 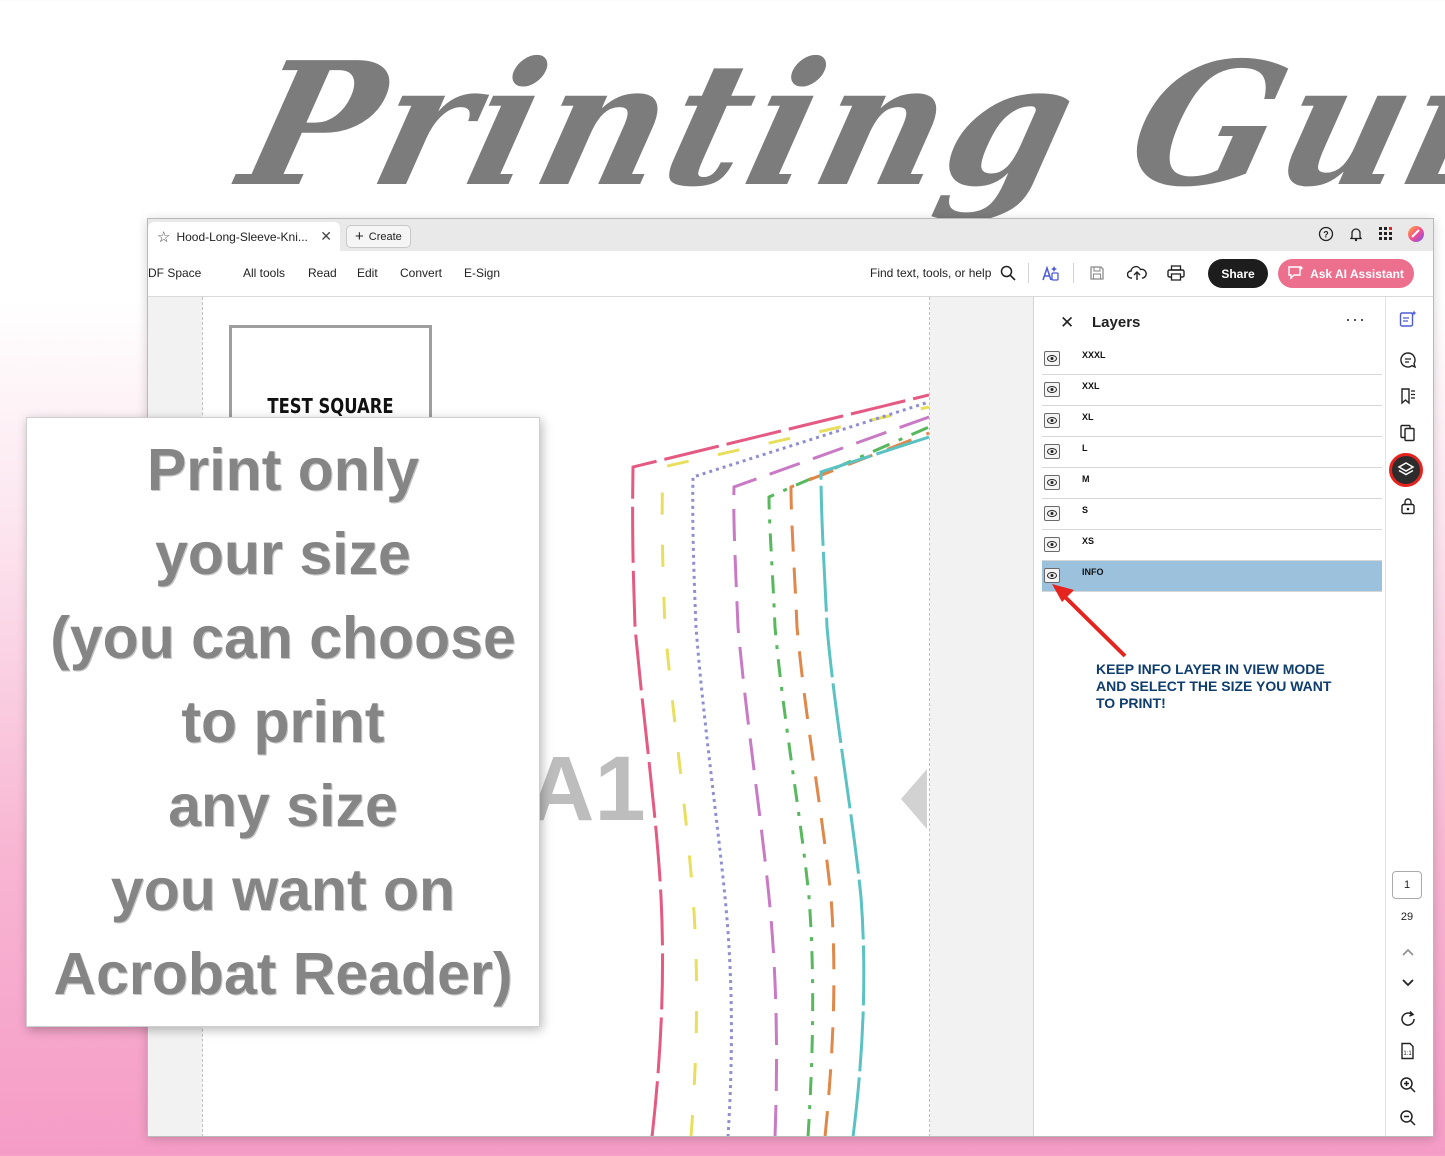 What do you see at coordinates (1408, 360) in the screenshot?
I see `comment-icon` at bounding box center [1408, 360].